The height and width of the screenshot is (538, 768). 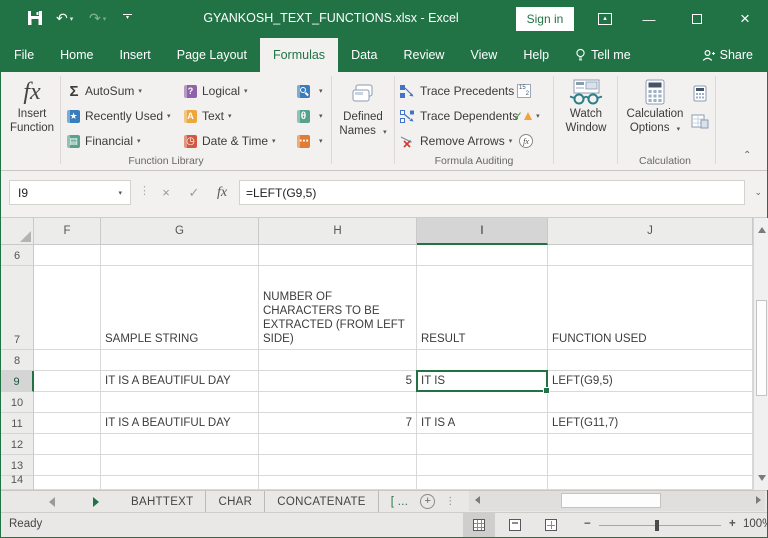 I want to click on cell-J12, so click(x=650, y=444).